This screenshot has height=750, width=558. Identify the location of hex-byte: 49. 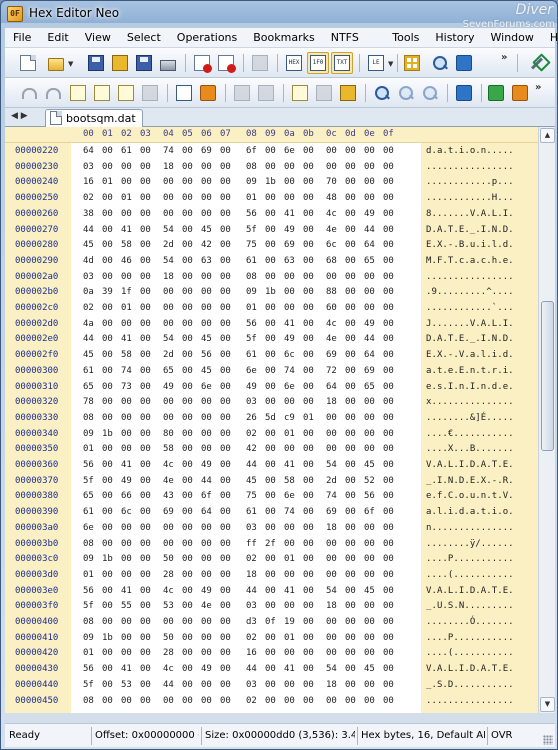
(369, 324).